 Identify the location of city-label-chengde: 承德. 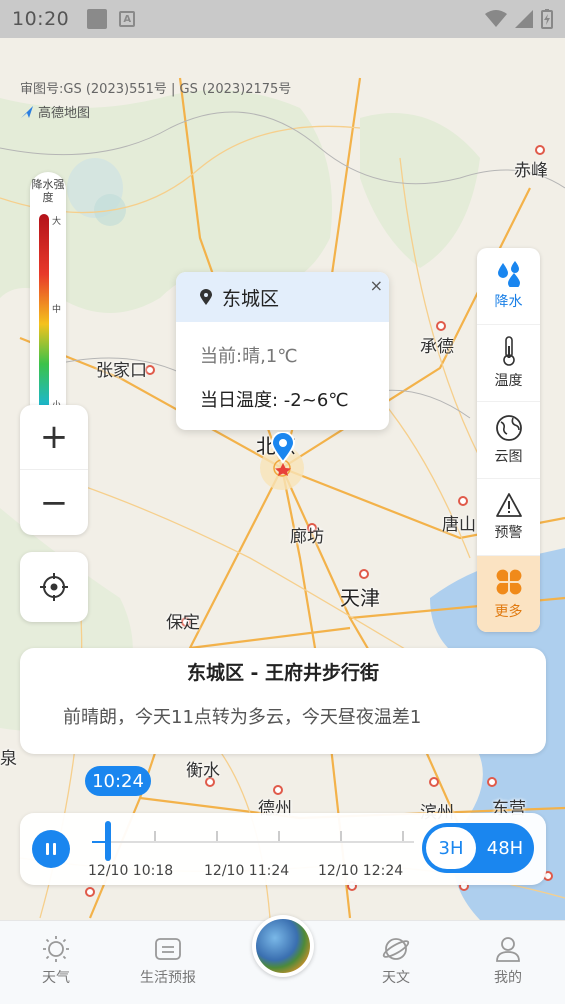
(437, 347).